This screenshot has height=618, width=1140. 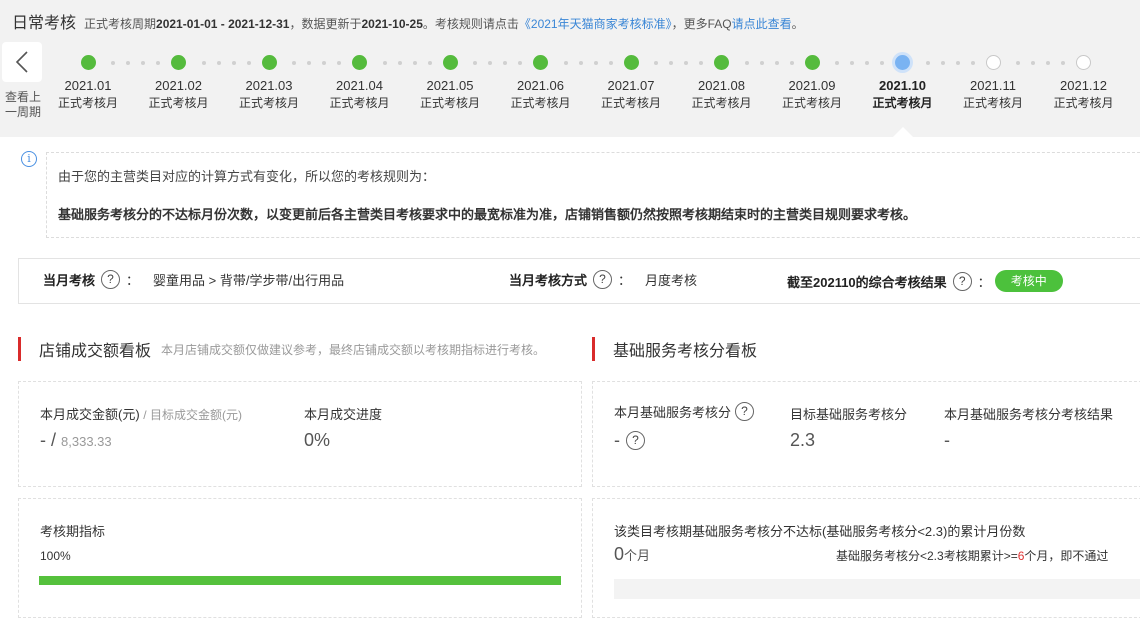 What do you see at coordinates (877, 589) in the screenshot?
I see `fail-months-bar` at bounding box center [877, 589].